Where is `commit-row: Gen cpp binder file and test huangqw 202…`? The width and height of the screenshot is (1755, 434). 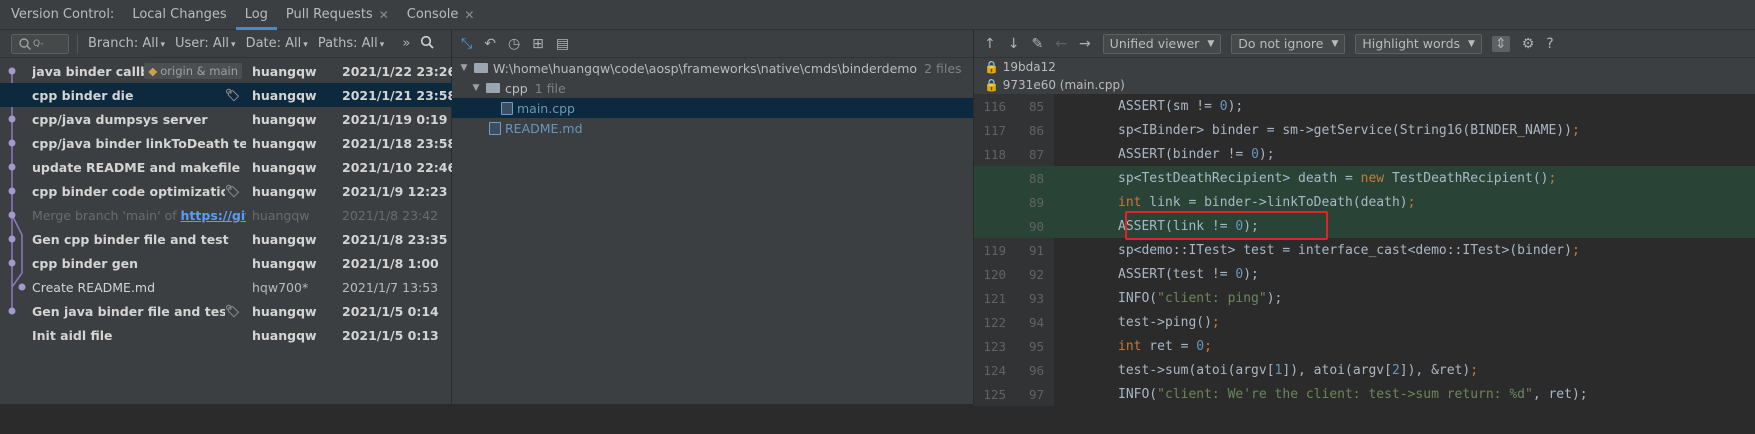 commit-row: Gen cpp binder file and test huangqw 202… is located at coordinates (226, 239).